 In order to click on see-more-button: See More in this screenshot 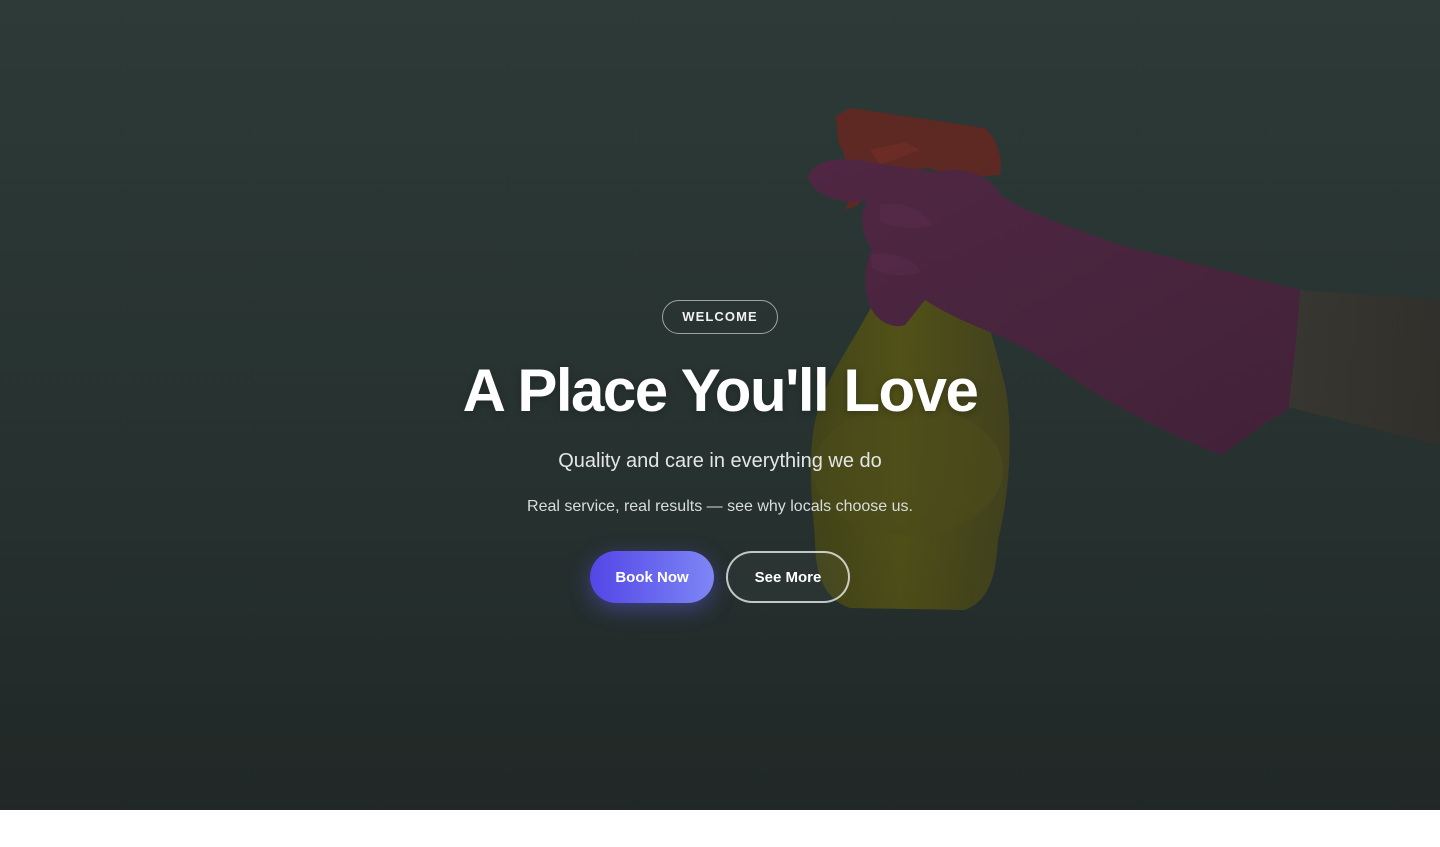, I will do `click(788, 577)`.